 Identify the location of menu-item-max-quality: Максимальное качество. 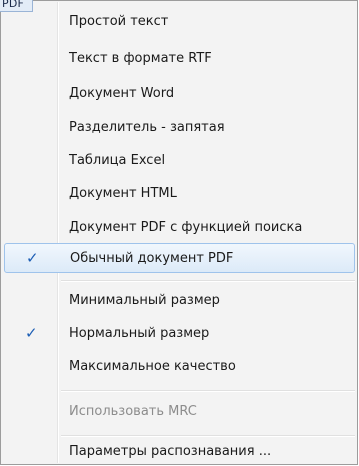
(179, 367).